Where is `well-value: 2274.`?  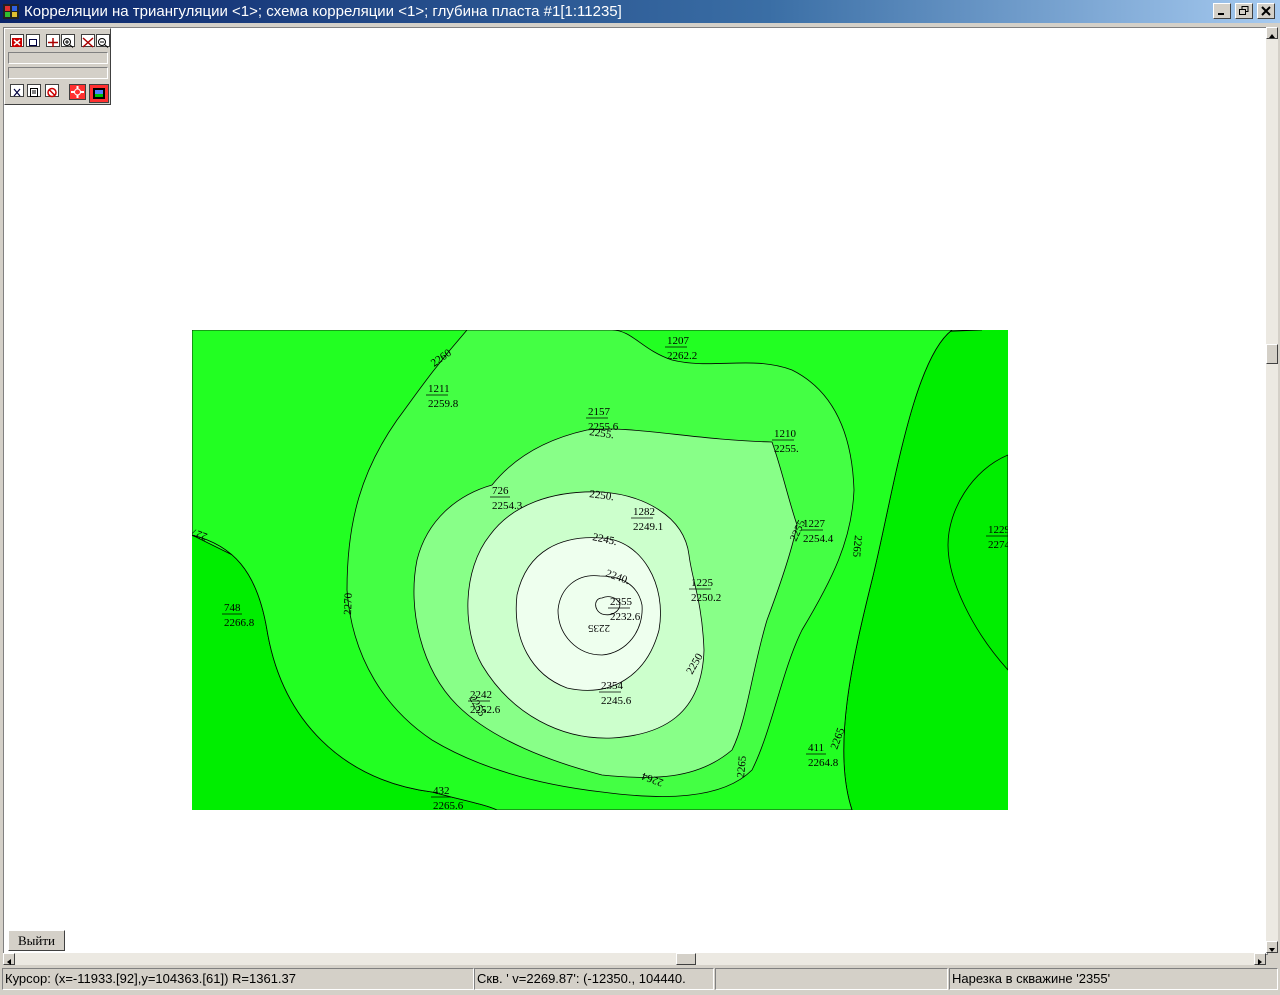
well-value: 2274. is located at coordinates (998, 545).